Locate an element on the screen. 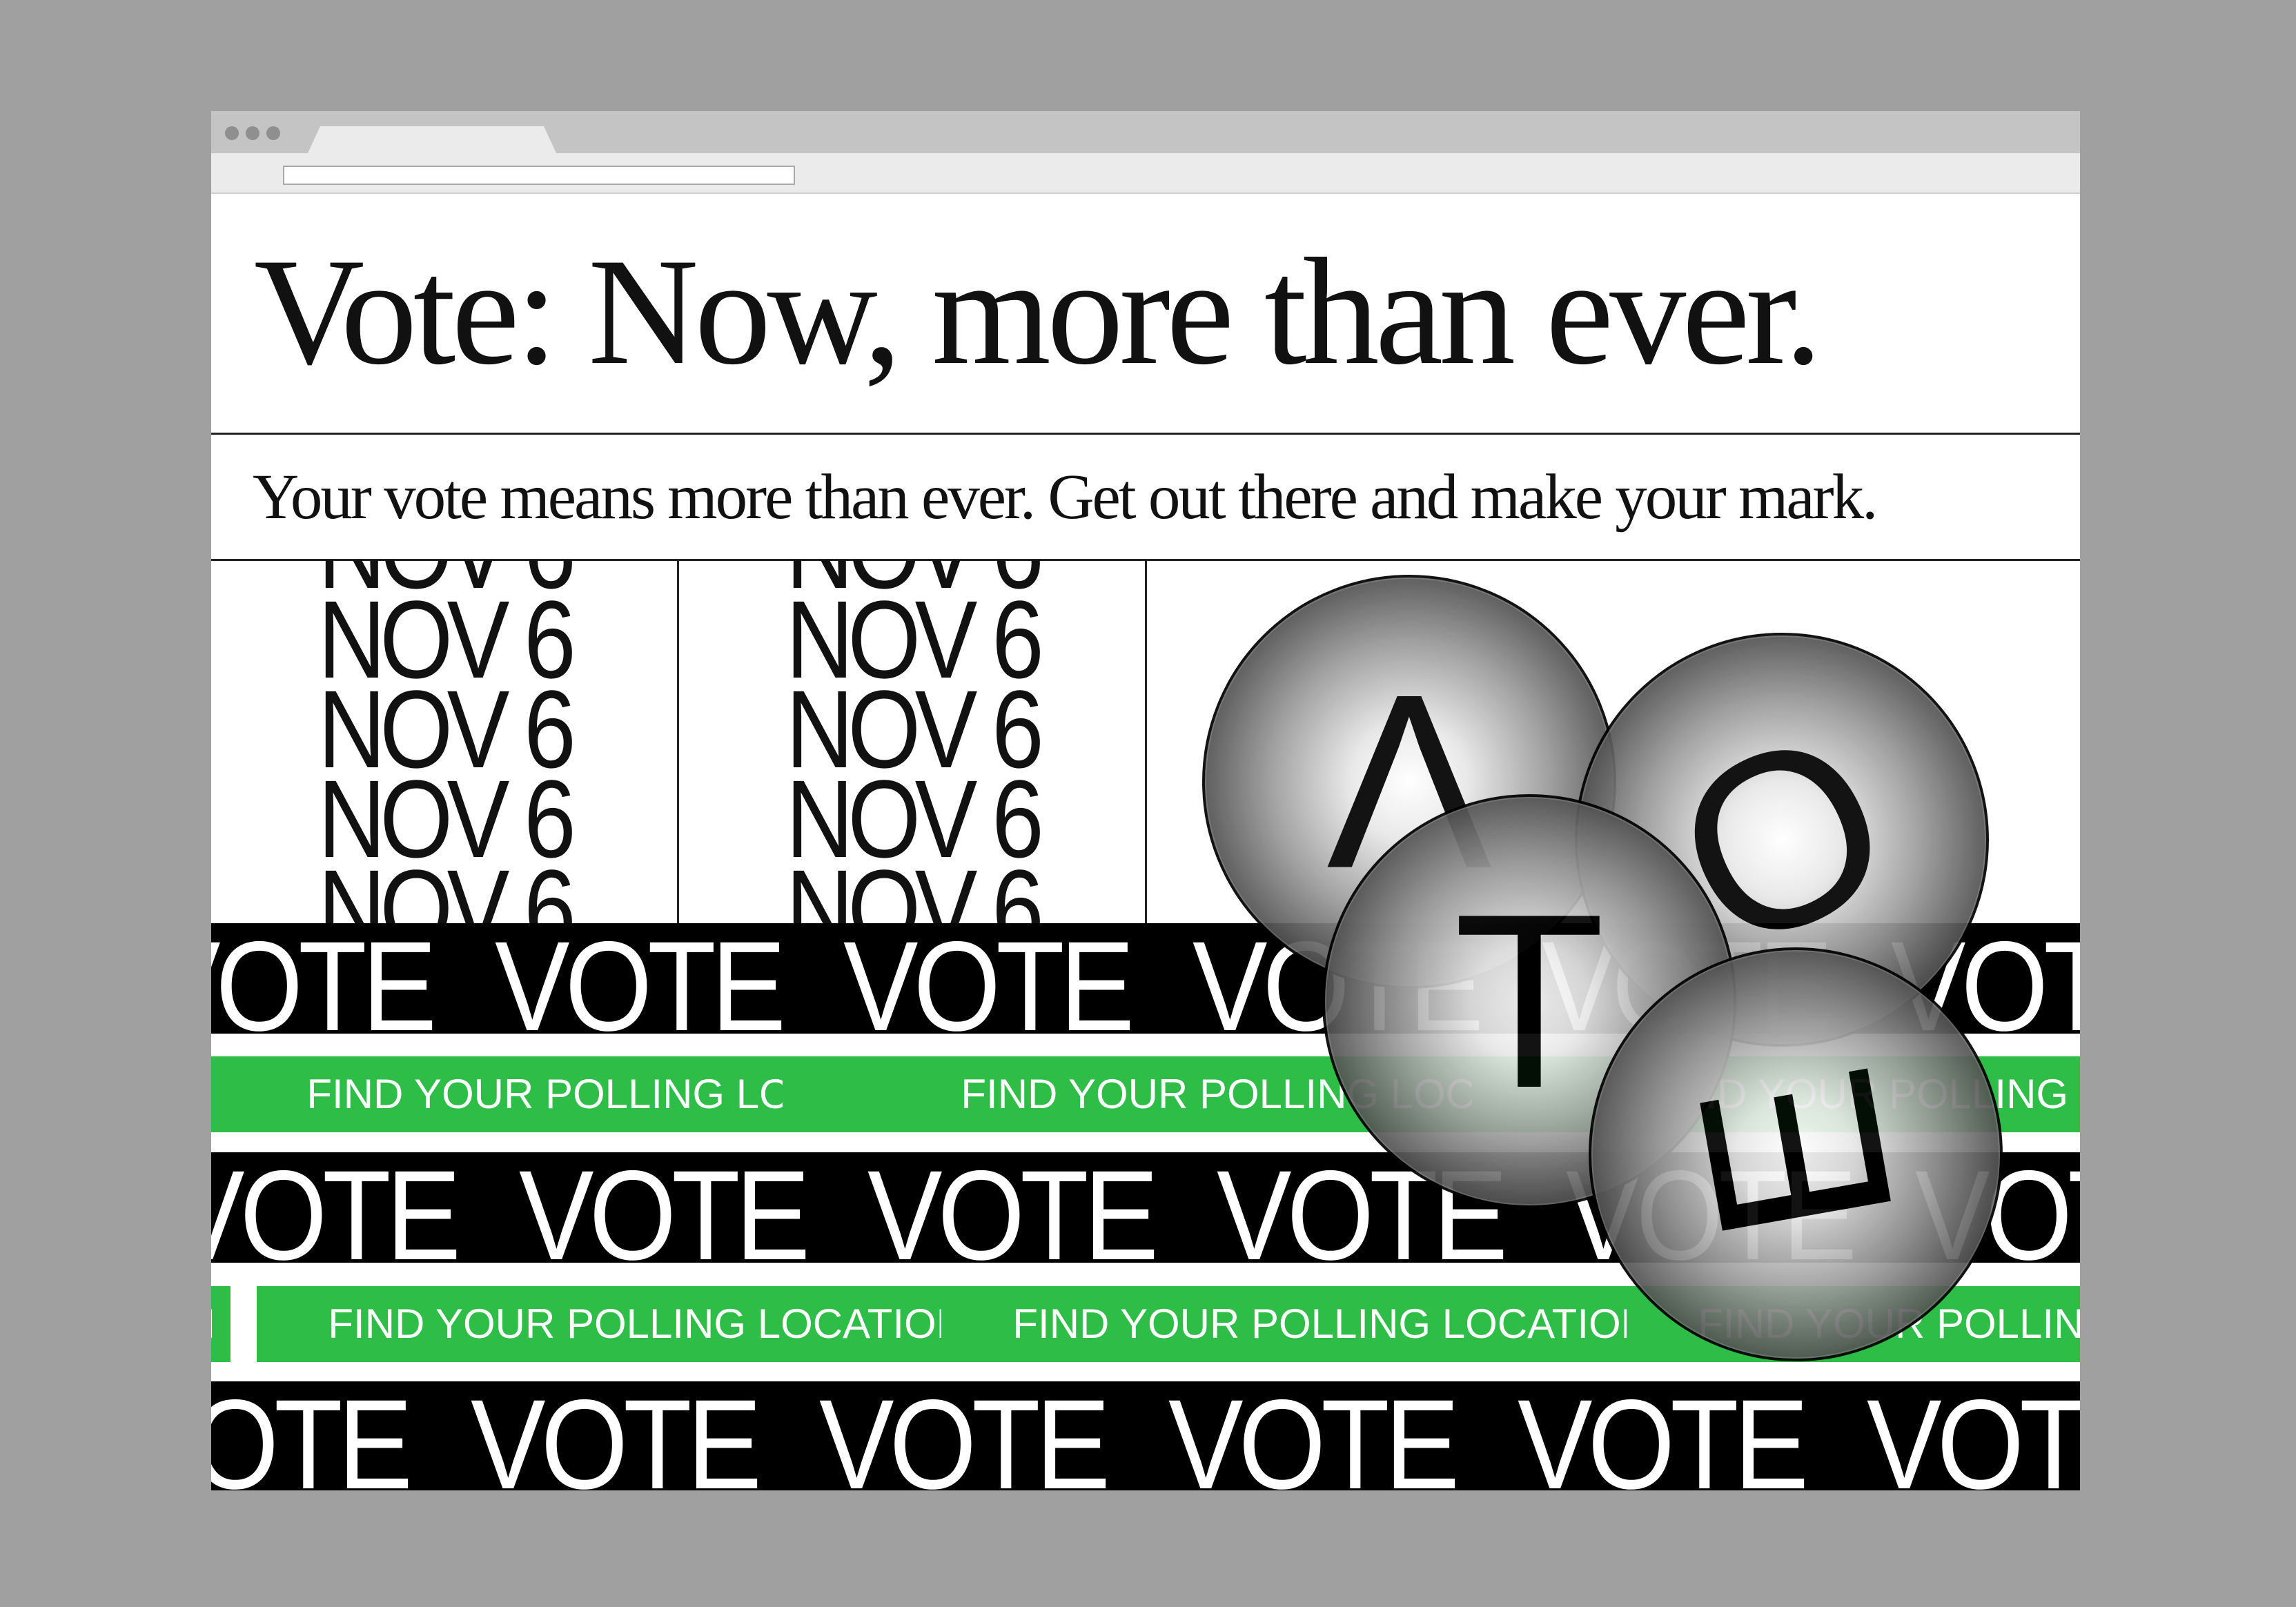  url-field is located at coordinates (539, 175).